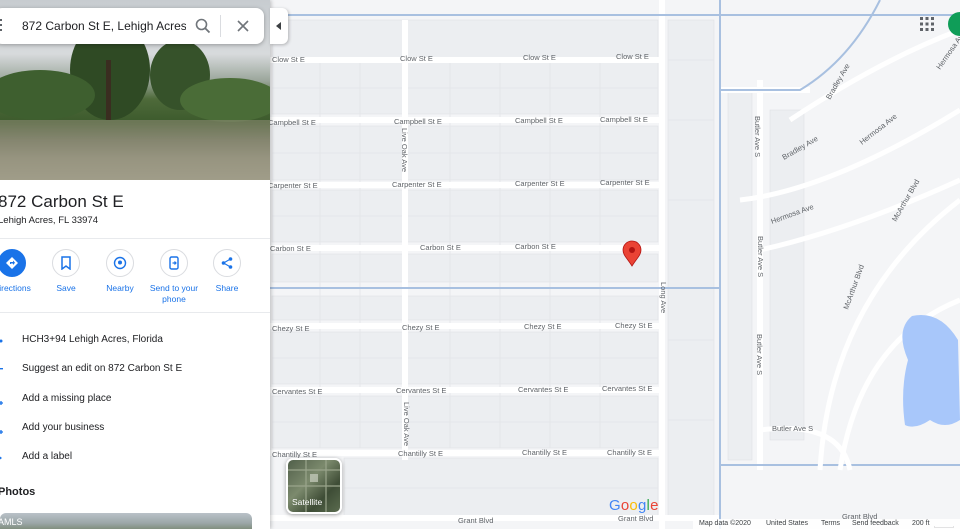 The height and width of the screenshot is (529, 960). I want to click on collapse-panel-button, so click(279, 26).